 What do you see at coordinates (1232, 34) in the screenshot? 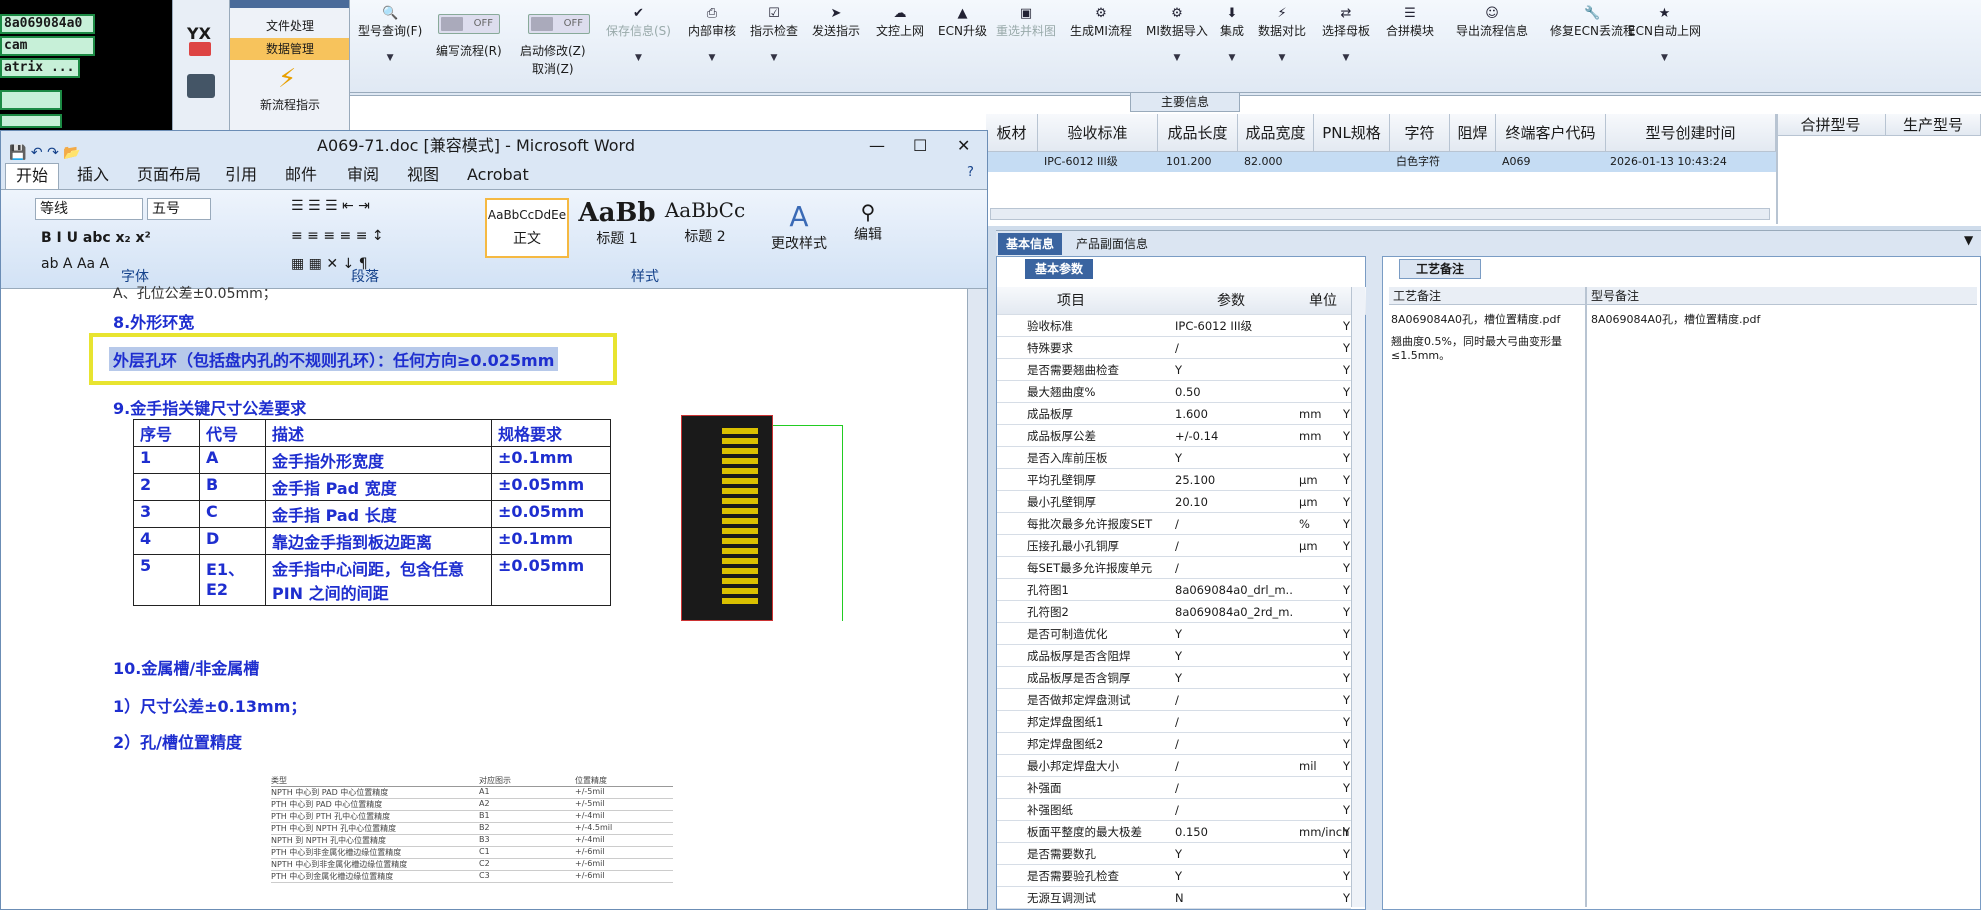
I see `integrate-button: ⬇ 集成 ▼` at bounding box center [1232, 34].